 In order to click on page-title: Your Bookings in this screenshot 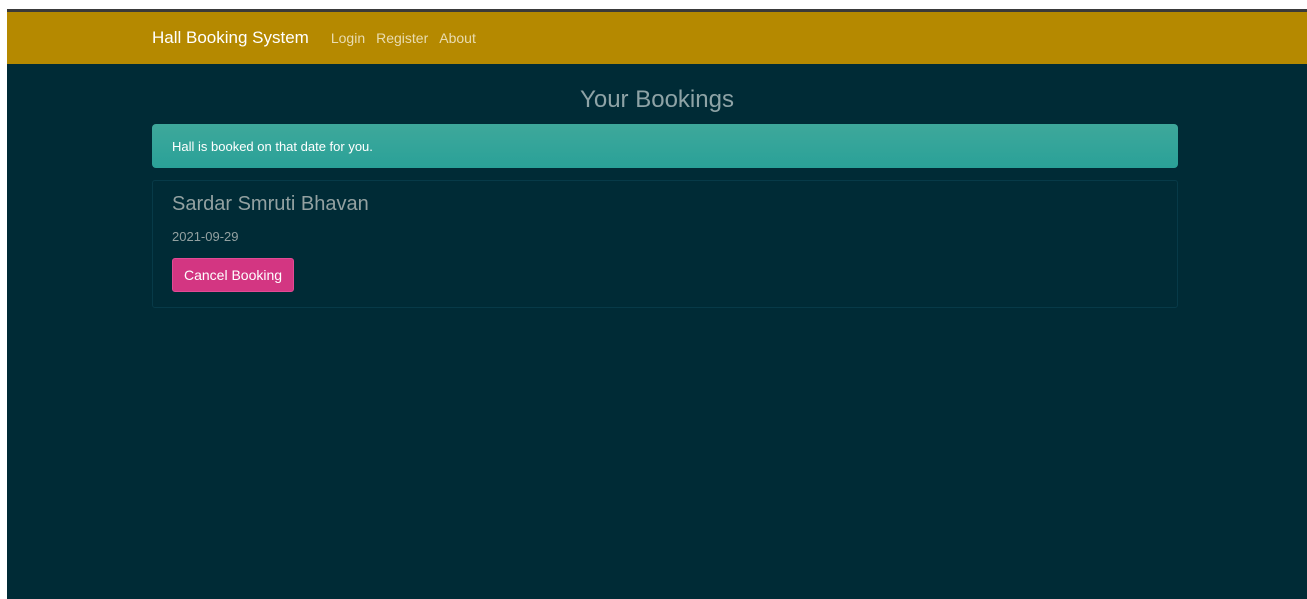, I will do `click(657, 99)`.